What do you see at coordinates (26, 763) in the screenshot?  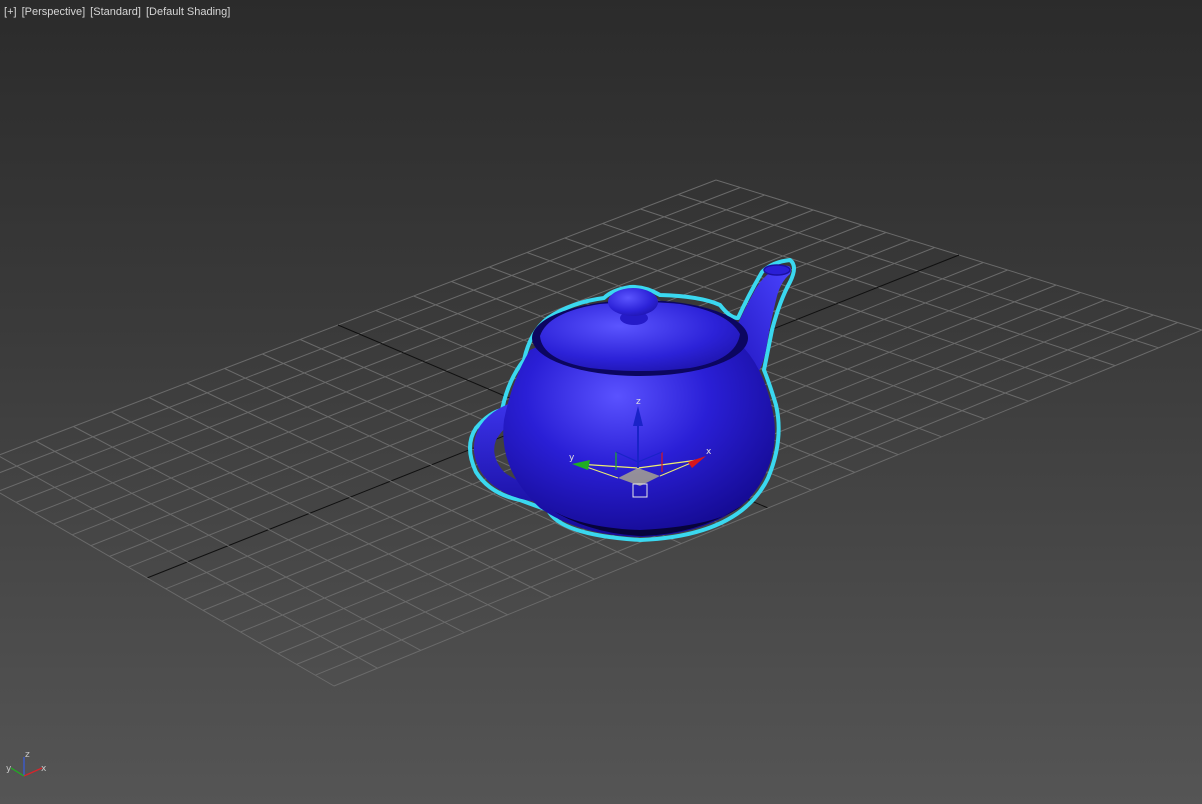 I see `axis-tripod: z x y` at bounding box center [26, 763].